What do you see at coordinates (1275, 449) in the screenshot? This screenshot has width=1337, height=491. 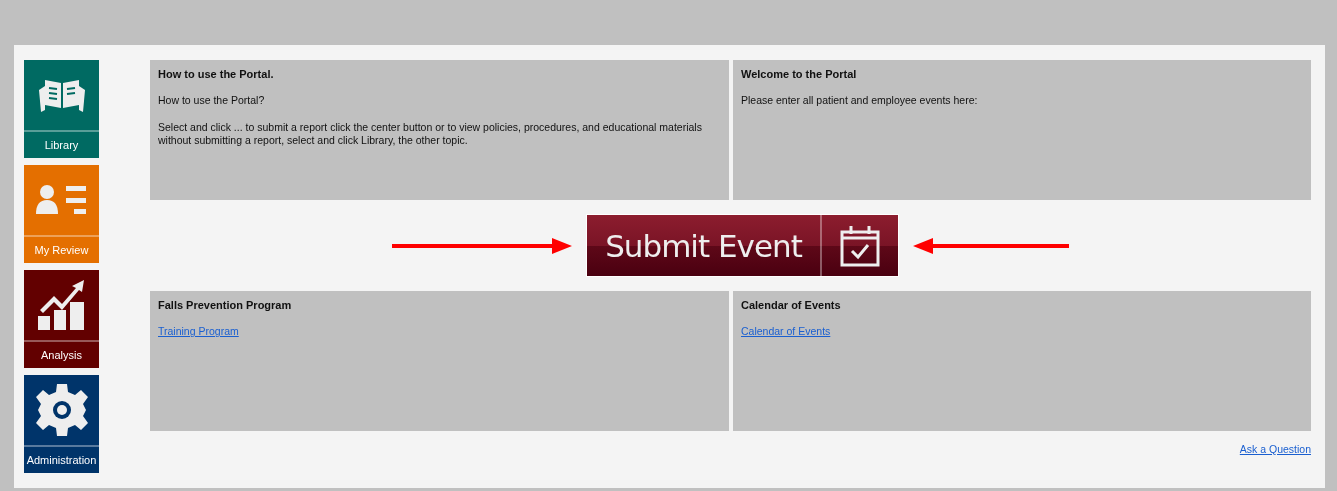 I see `ask-question-link: Ask a Question` at bounding box center [1275, 449].